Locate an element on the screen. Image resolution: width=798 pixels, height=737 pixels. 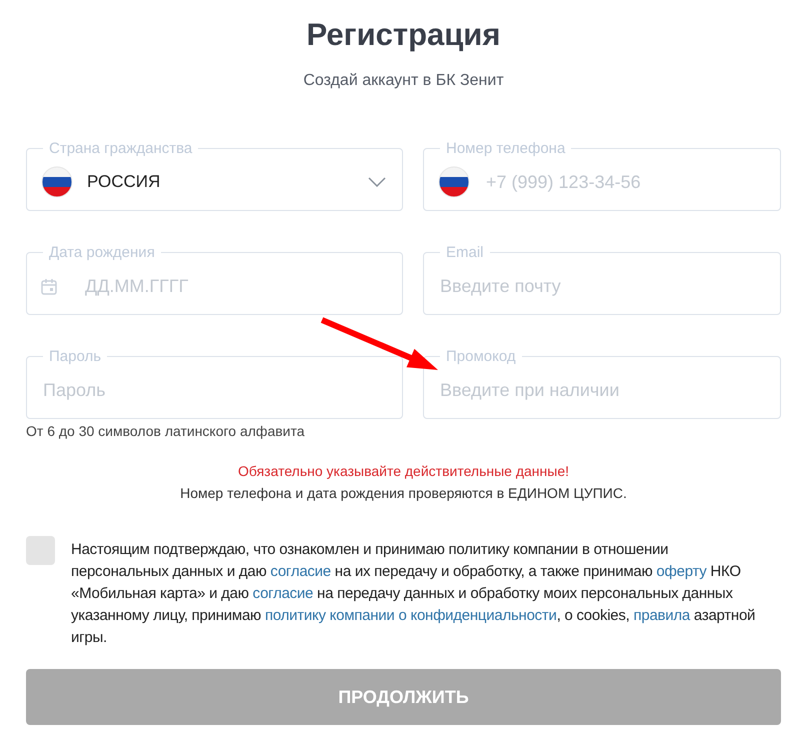
consent-link: политику компании о конфиденциальности is located at coordinates (410, 615).